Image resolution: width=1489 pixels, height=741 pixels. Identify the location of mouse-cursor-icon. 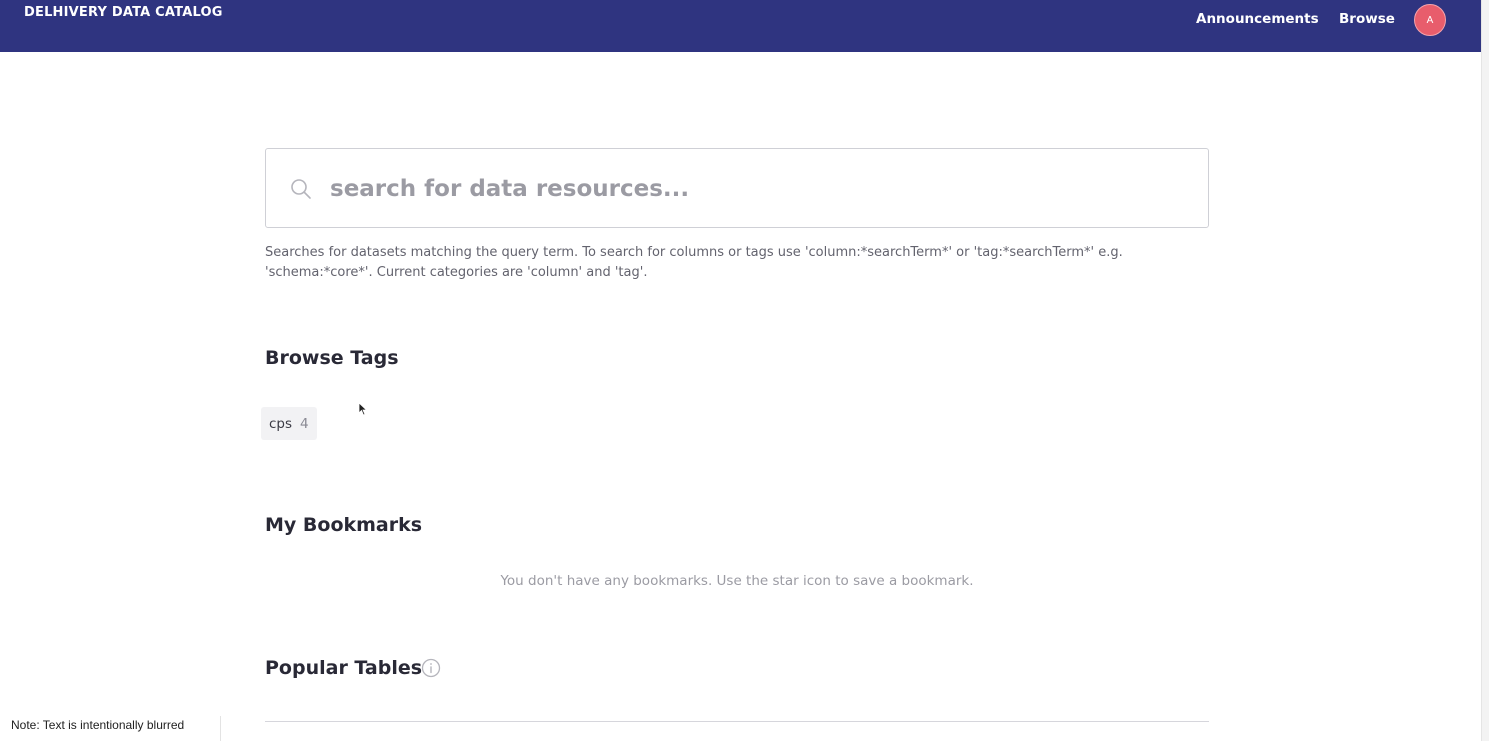
(363, 409).